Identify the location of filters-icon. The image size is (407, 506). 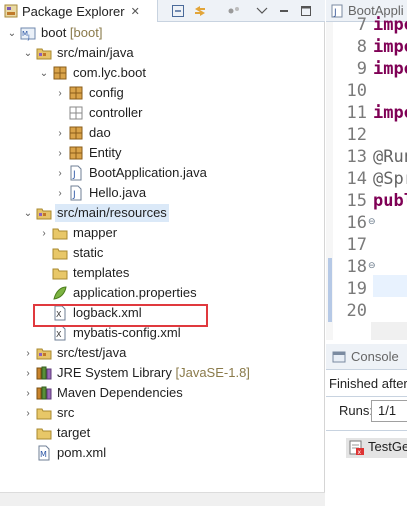
(234, 11).